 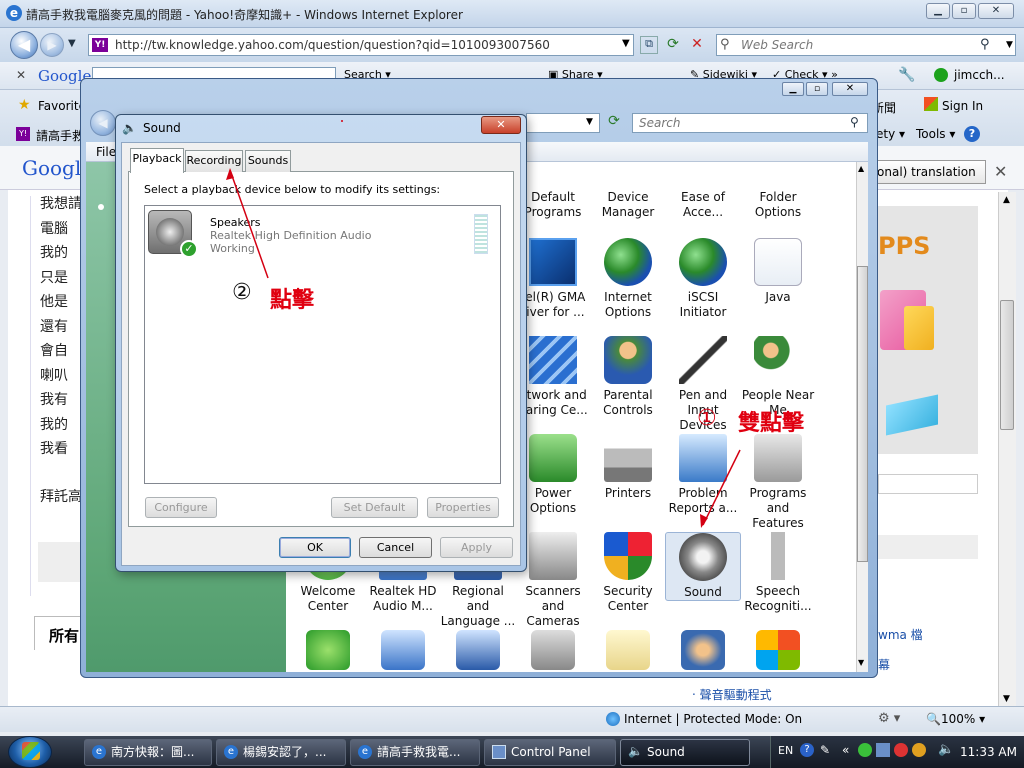 I want to click on taskbar-control-panel-icon, so click(x=499, y=752).